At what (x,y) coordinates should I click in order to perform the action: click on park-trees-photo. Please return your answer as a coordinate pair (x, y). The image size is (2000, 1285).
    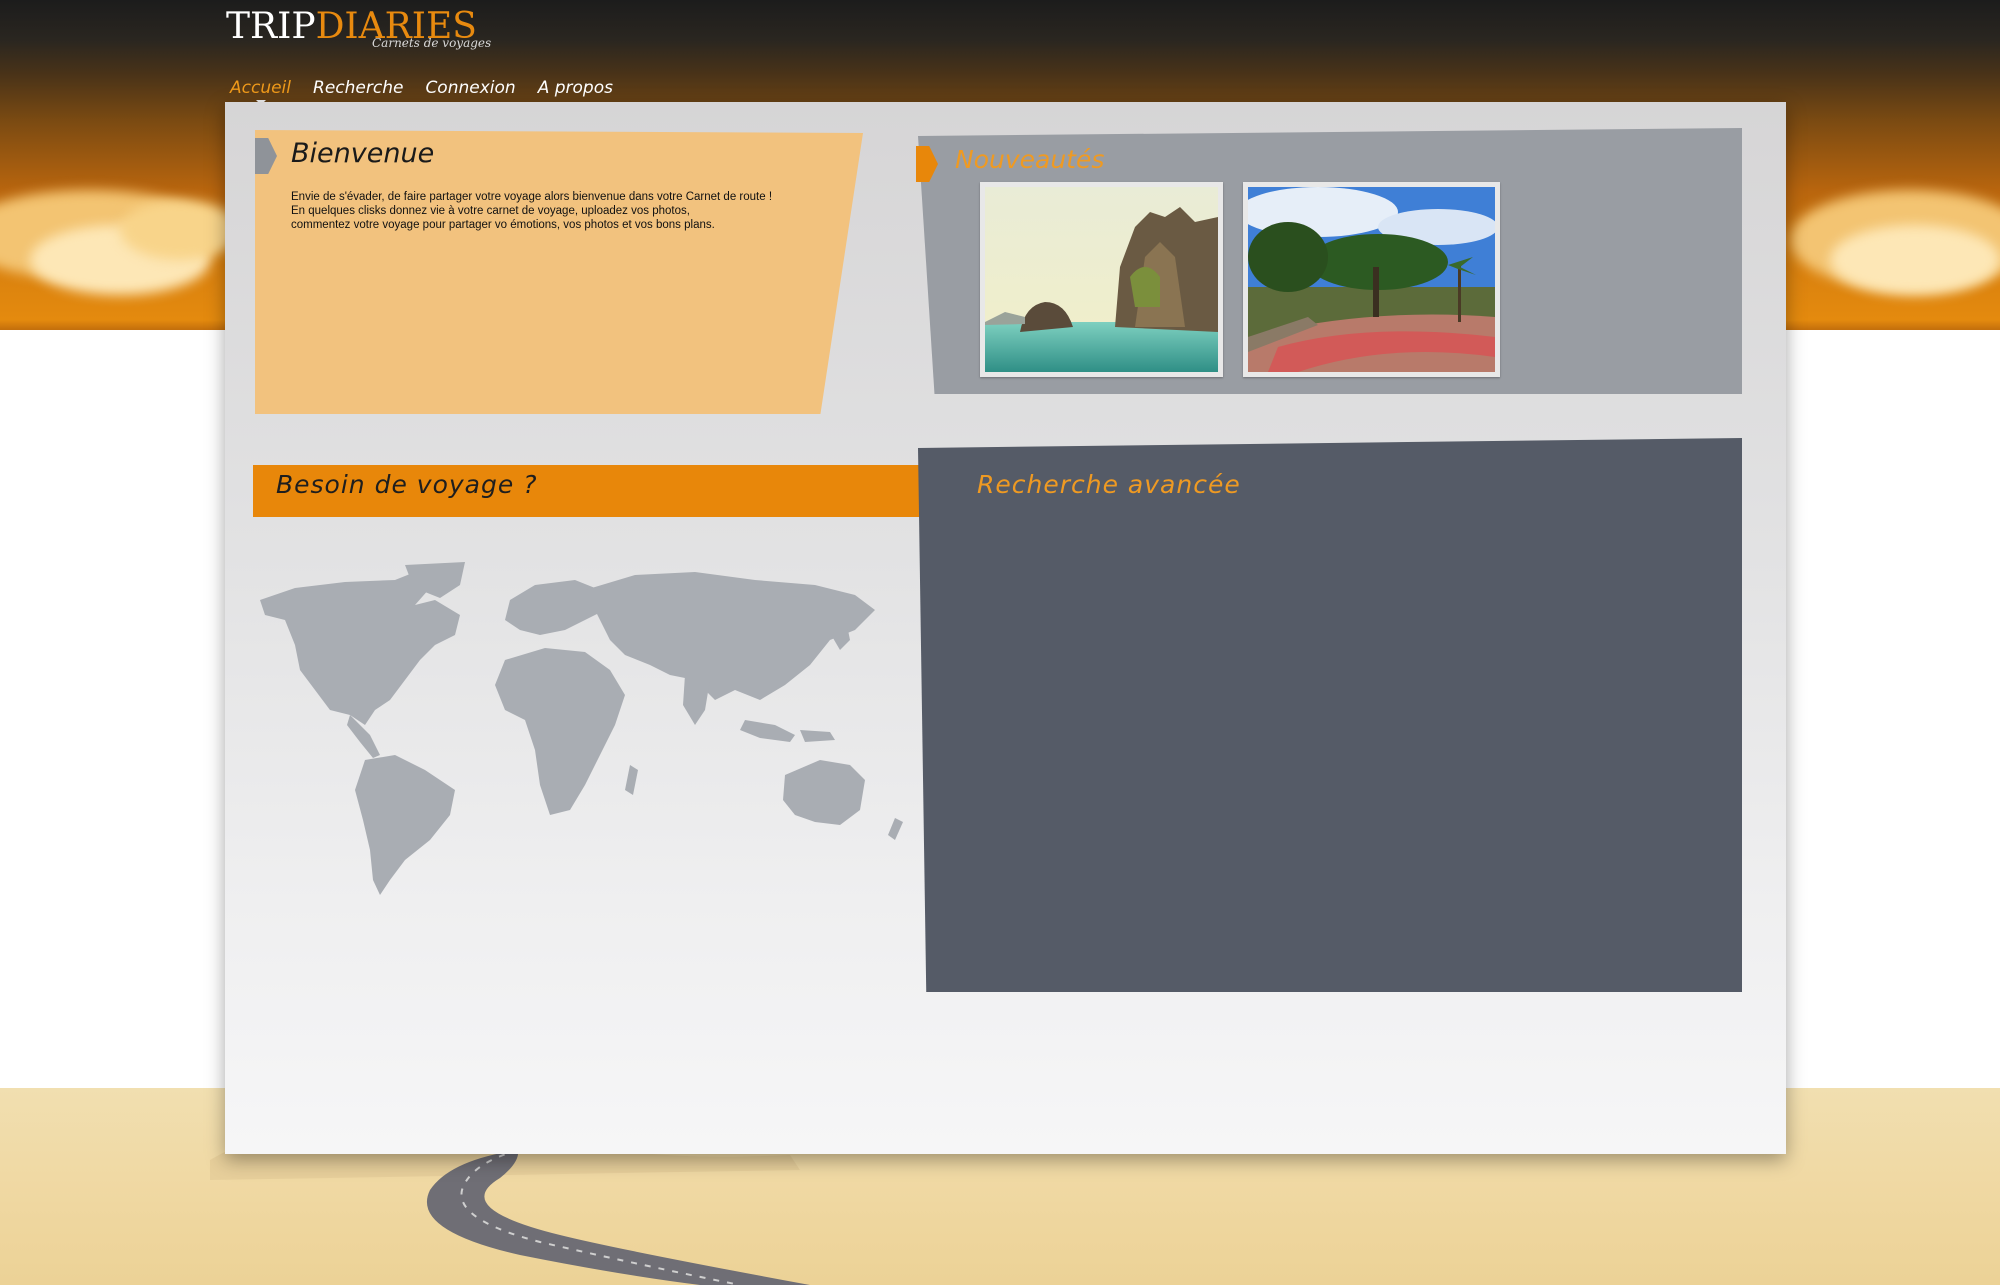
    Looking at the image, I should click on (1371, 279).